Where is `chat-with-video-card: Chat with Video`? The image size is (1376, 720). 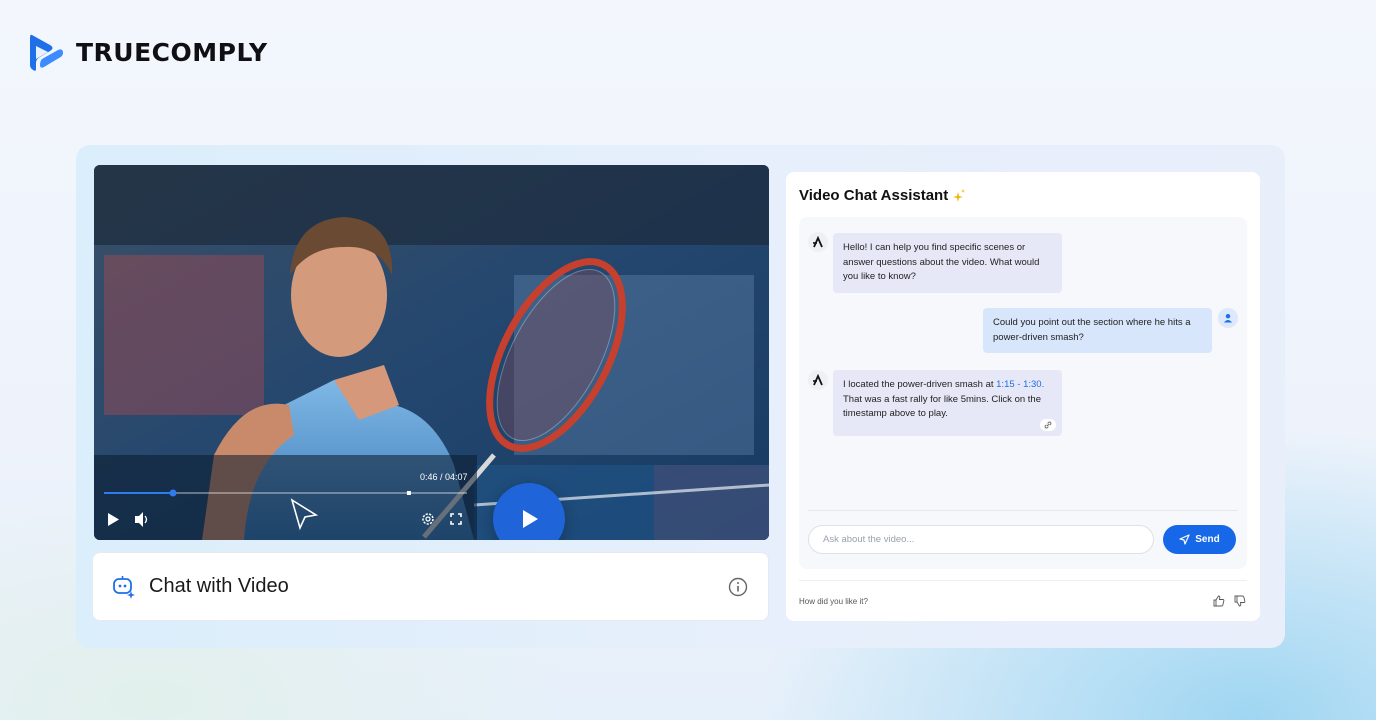
chat-with-video-card: Chat with Video is located at coordinates (430, 586).